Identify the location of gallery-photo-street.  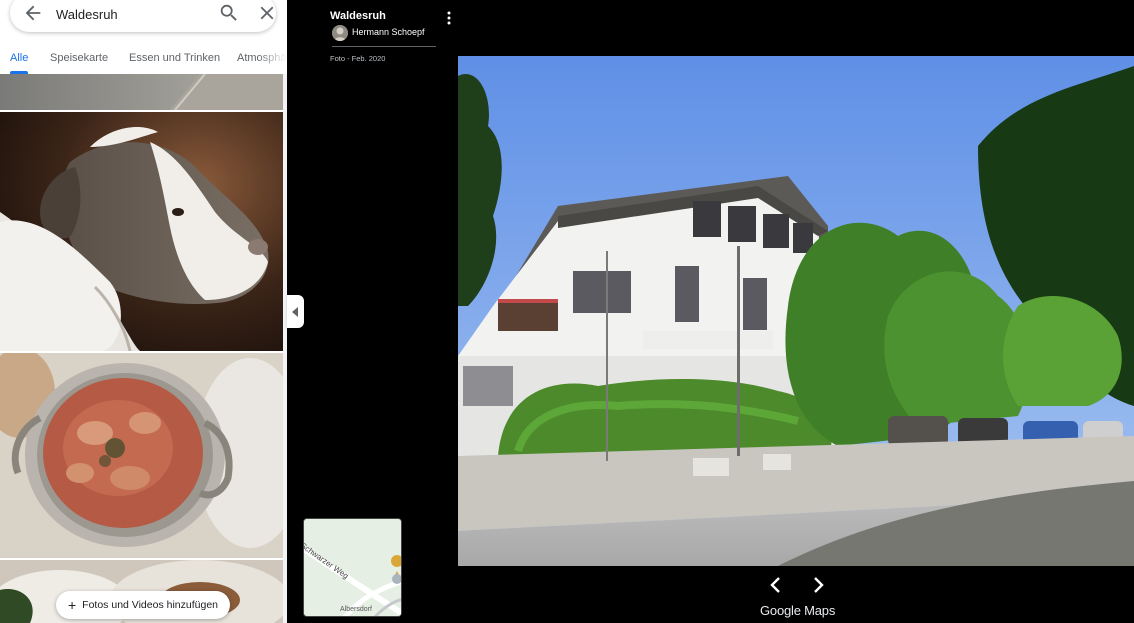
(141, 92).